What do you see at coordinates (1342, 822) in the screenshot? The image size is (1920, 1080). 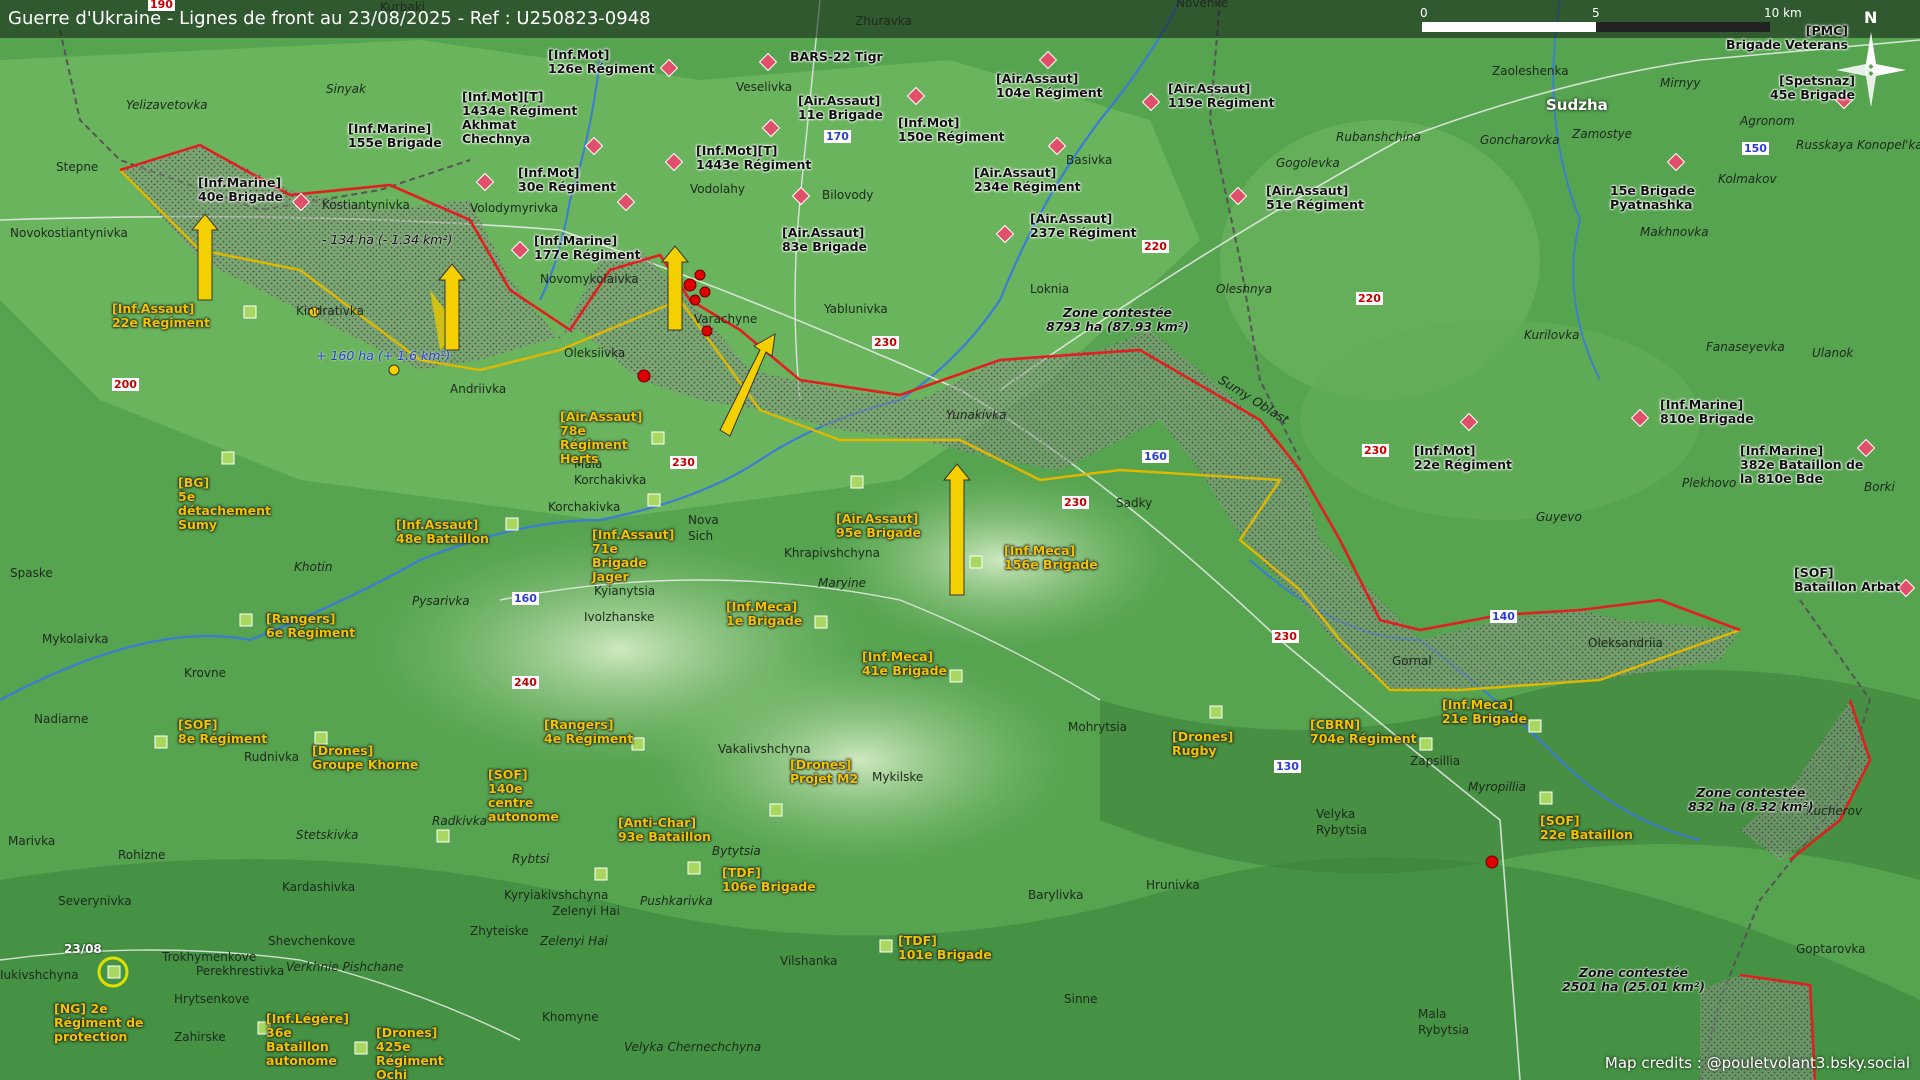 I see `town-label: Velyka Rybytsia` at bounding box center [1342, 822].